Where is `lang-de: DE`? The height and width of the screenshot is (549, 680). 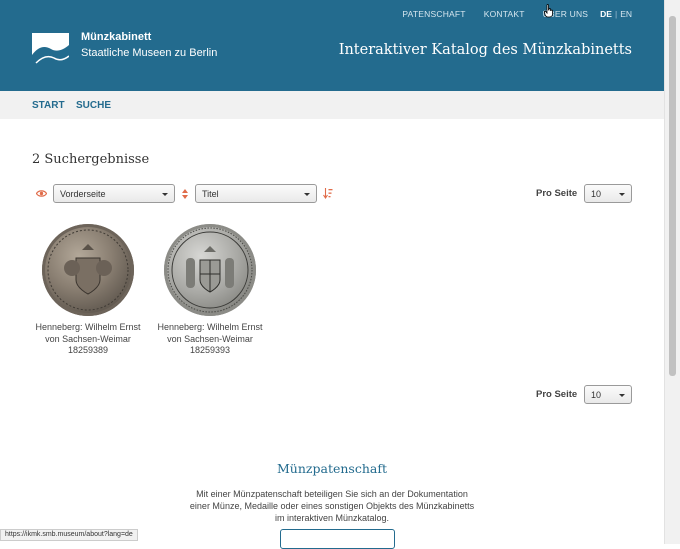
lang-de: DE is located at coordinates (606, 14).